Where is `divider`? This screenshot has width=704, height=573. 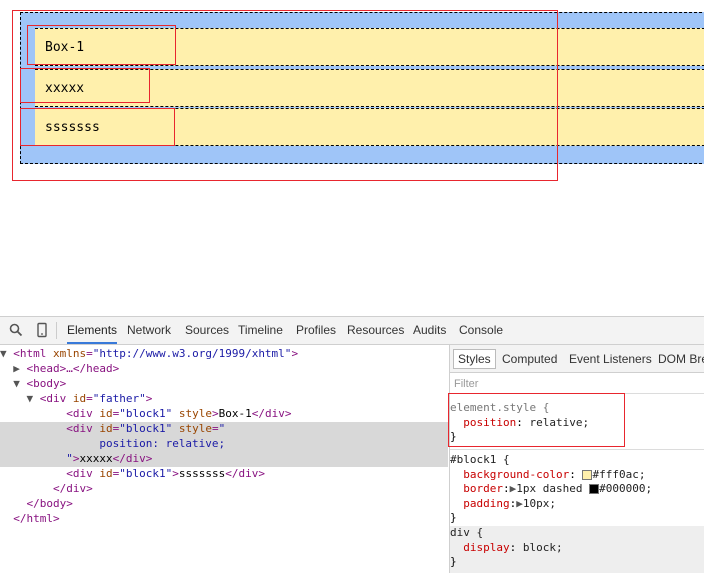
divider is located at coordinates (577, 449).